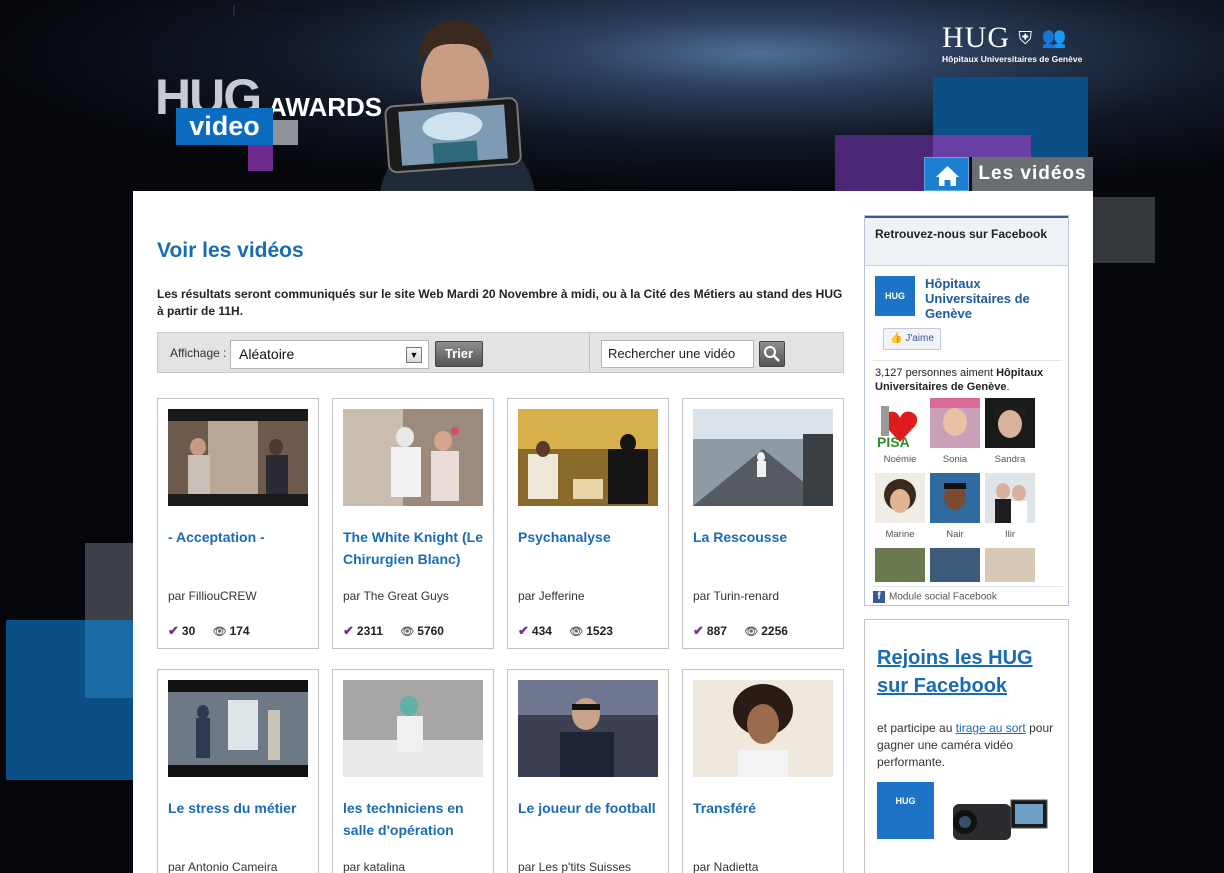 Image resolution: width=1224 pixels, height=873 pixels. What do you see at coordinates (726, 866) in the screenshot?
I see `video-author: par Nadietta` at bounding box center [726, 866].